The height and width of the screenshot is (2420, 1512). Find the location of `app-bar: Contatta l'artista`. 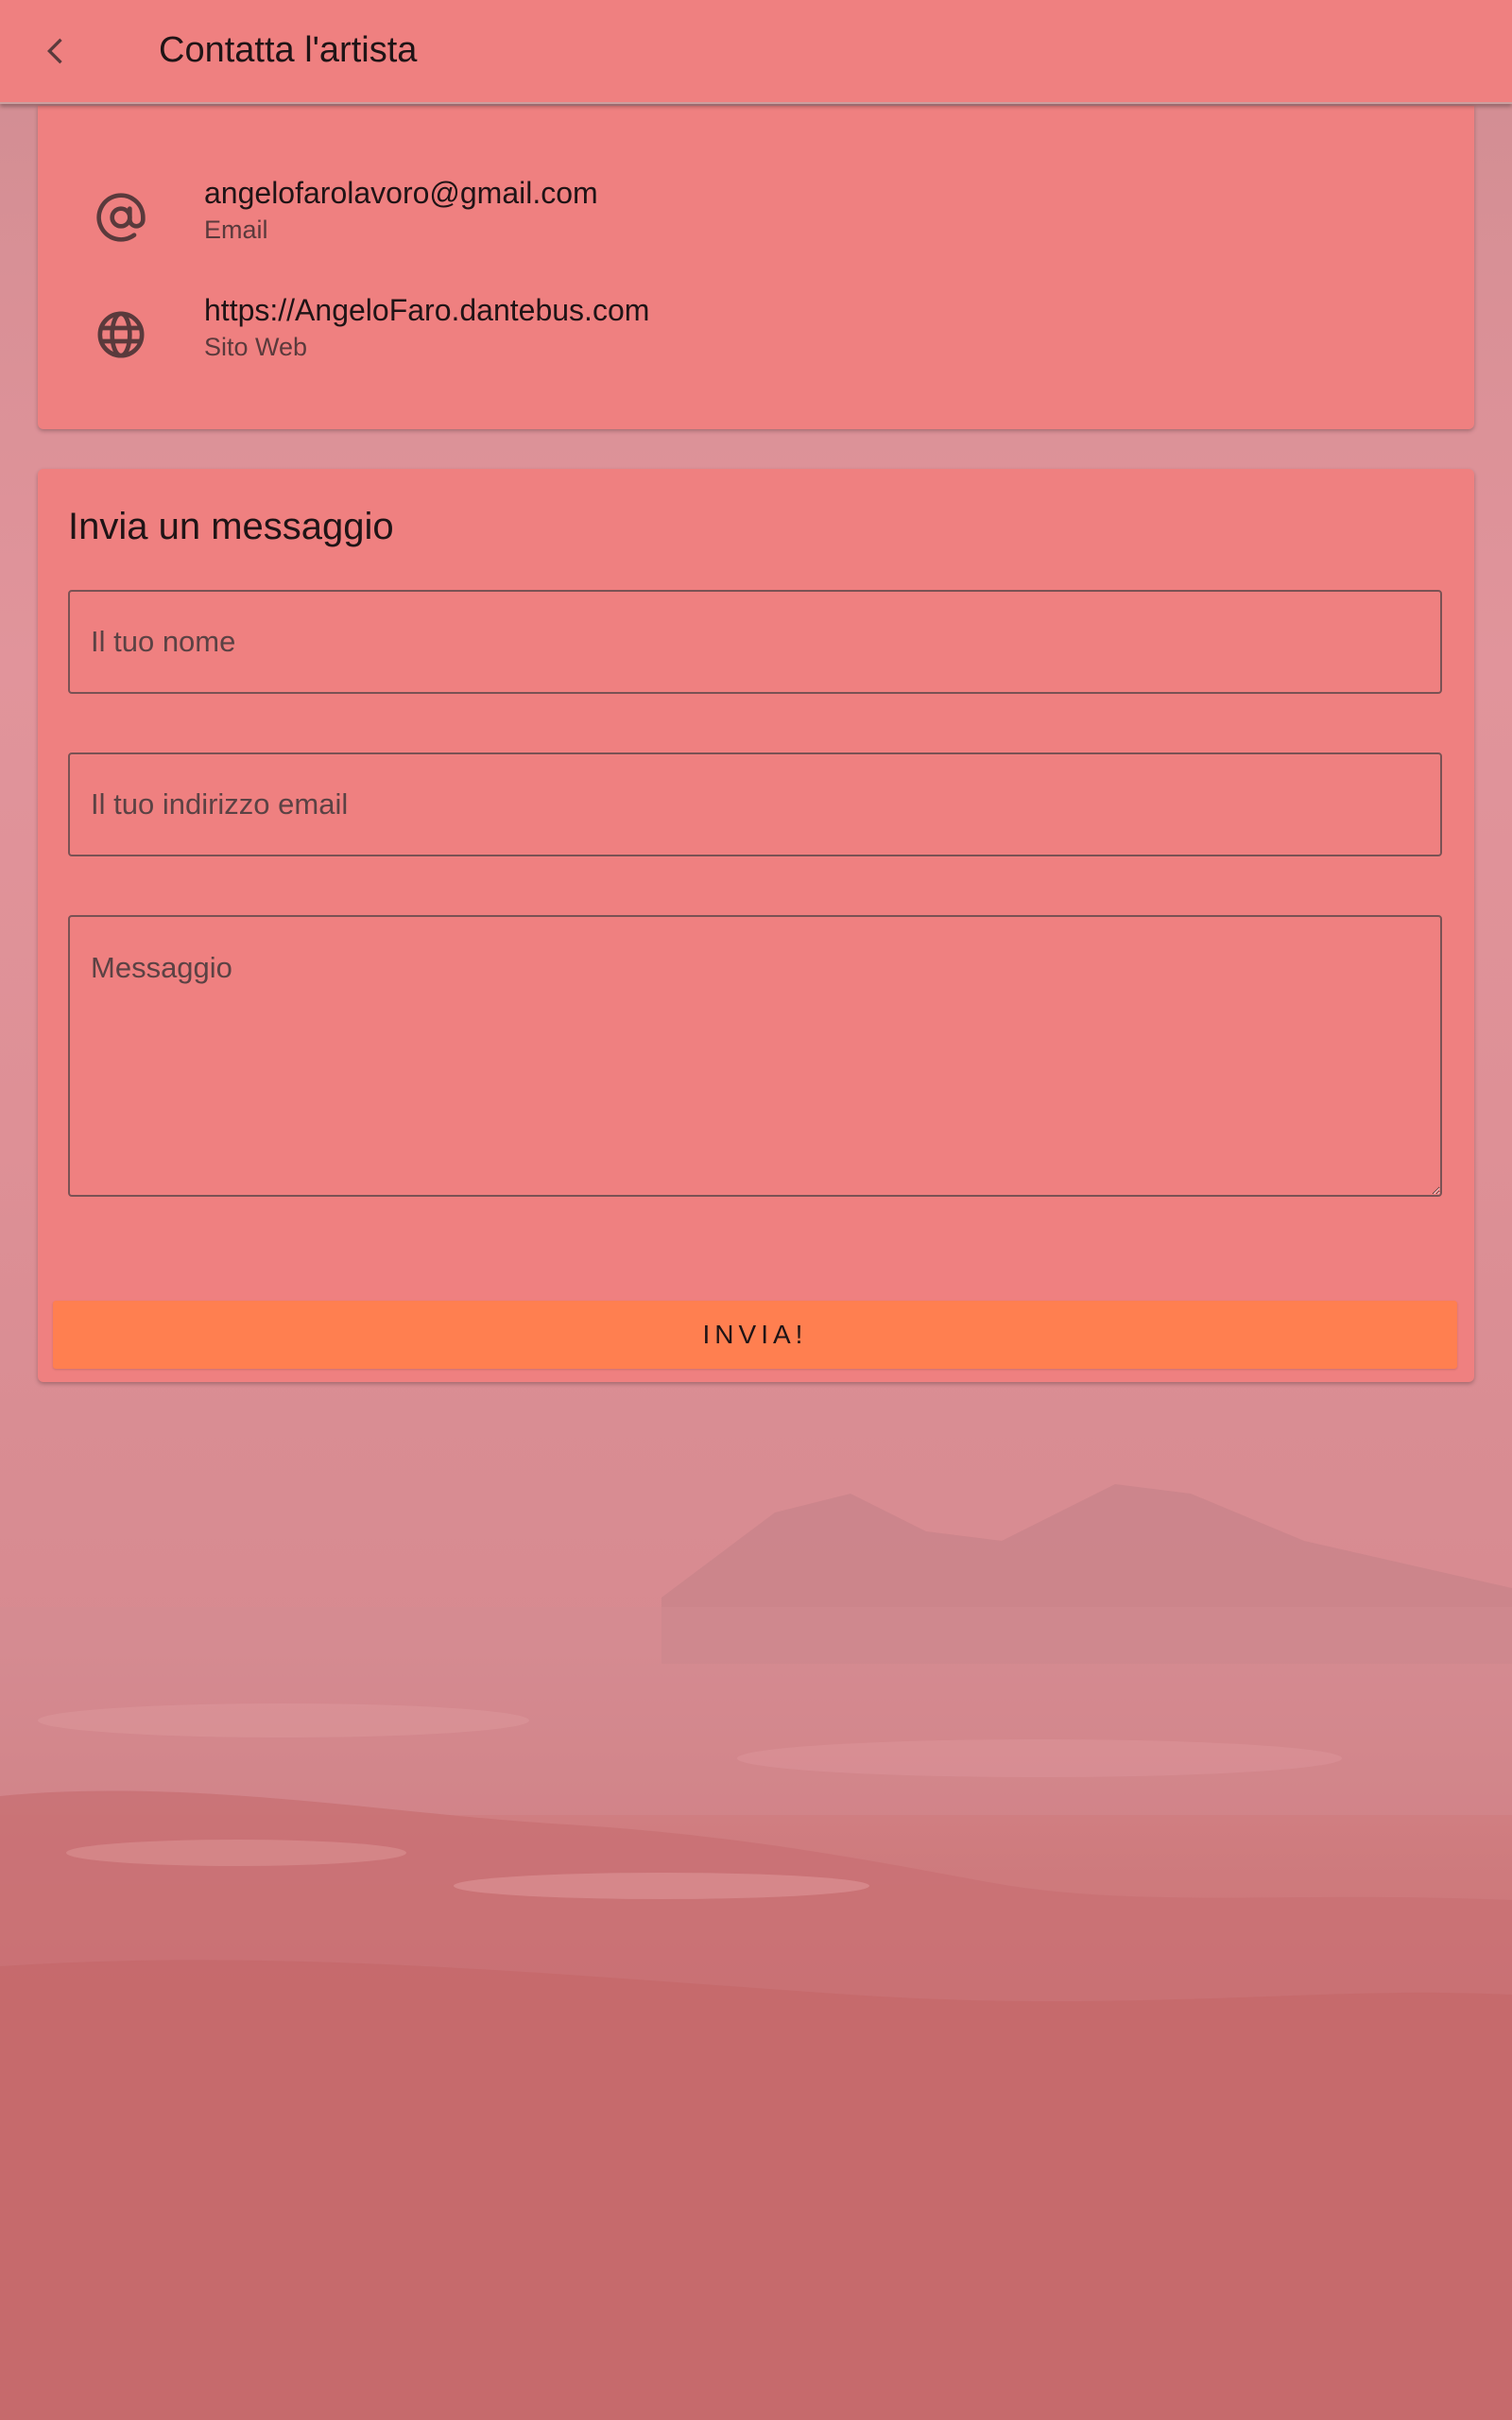

app-bar: Contatta l'artista is located at coordinates (756, 52).